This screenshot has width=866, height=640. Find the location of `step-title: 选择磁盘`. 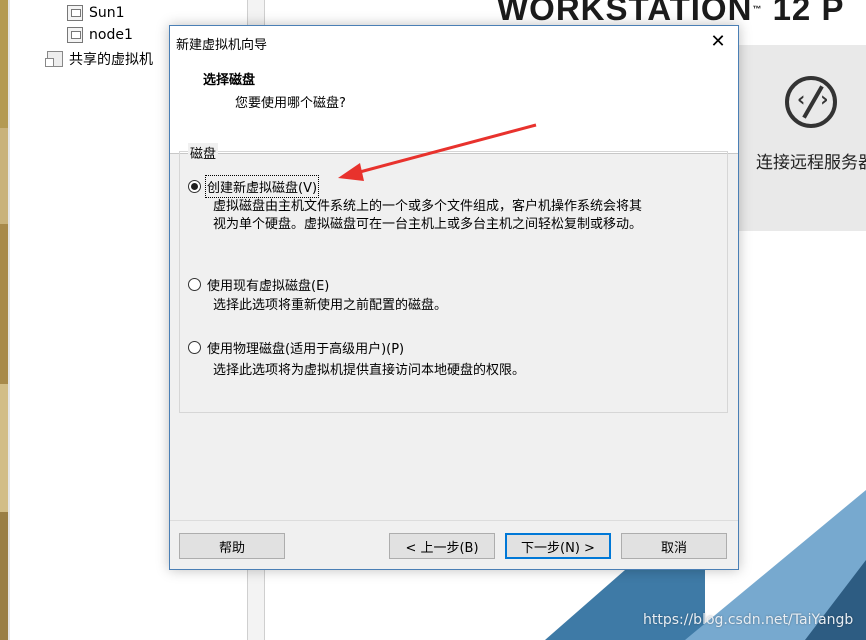

step-title: 选择磁盘 is located at coordinates (229, 80).